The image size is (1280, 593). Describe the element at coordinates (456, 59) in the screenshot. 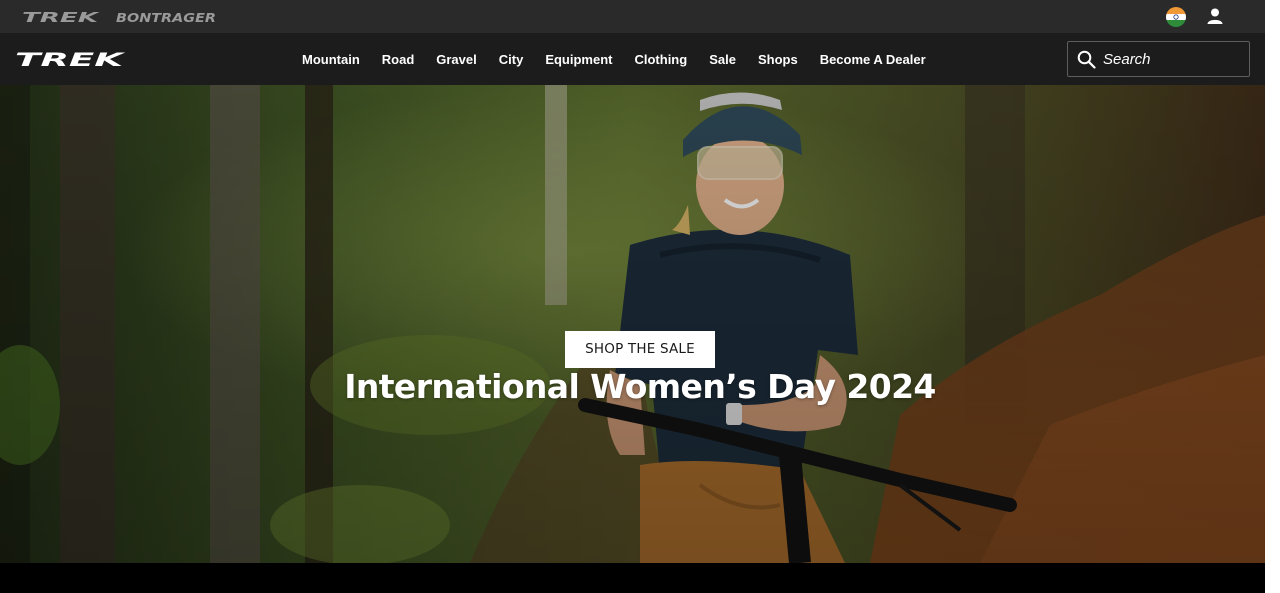

I see `nav-item-gravel: Gravel` at that location.